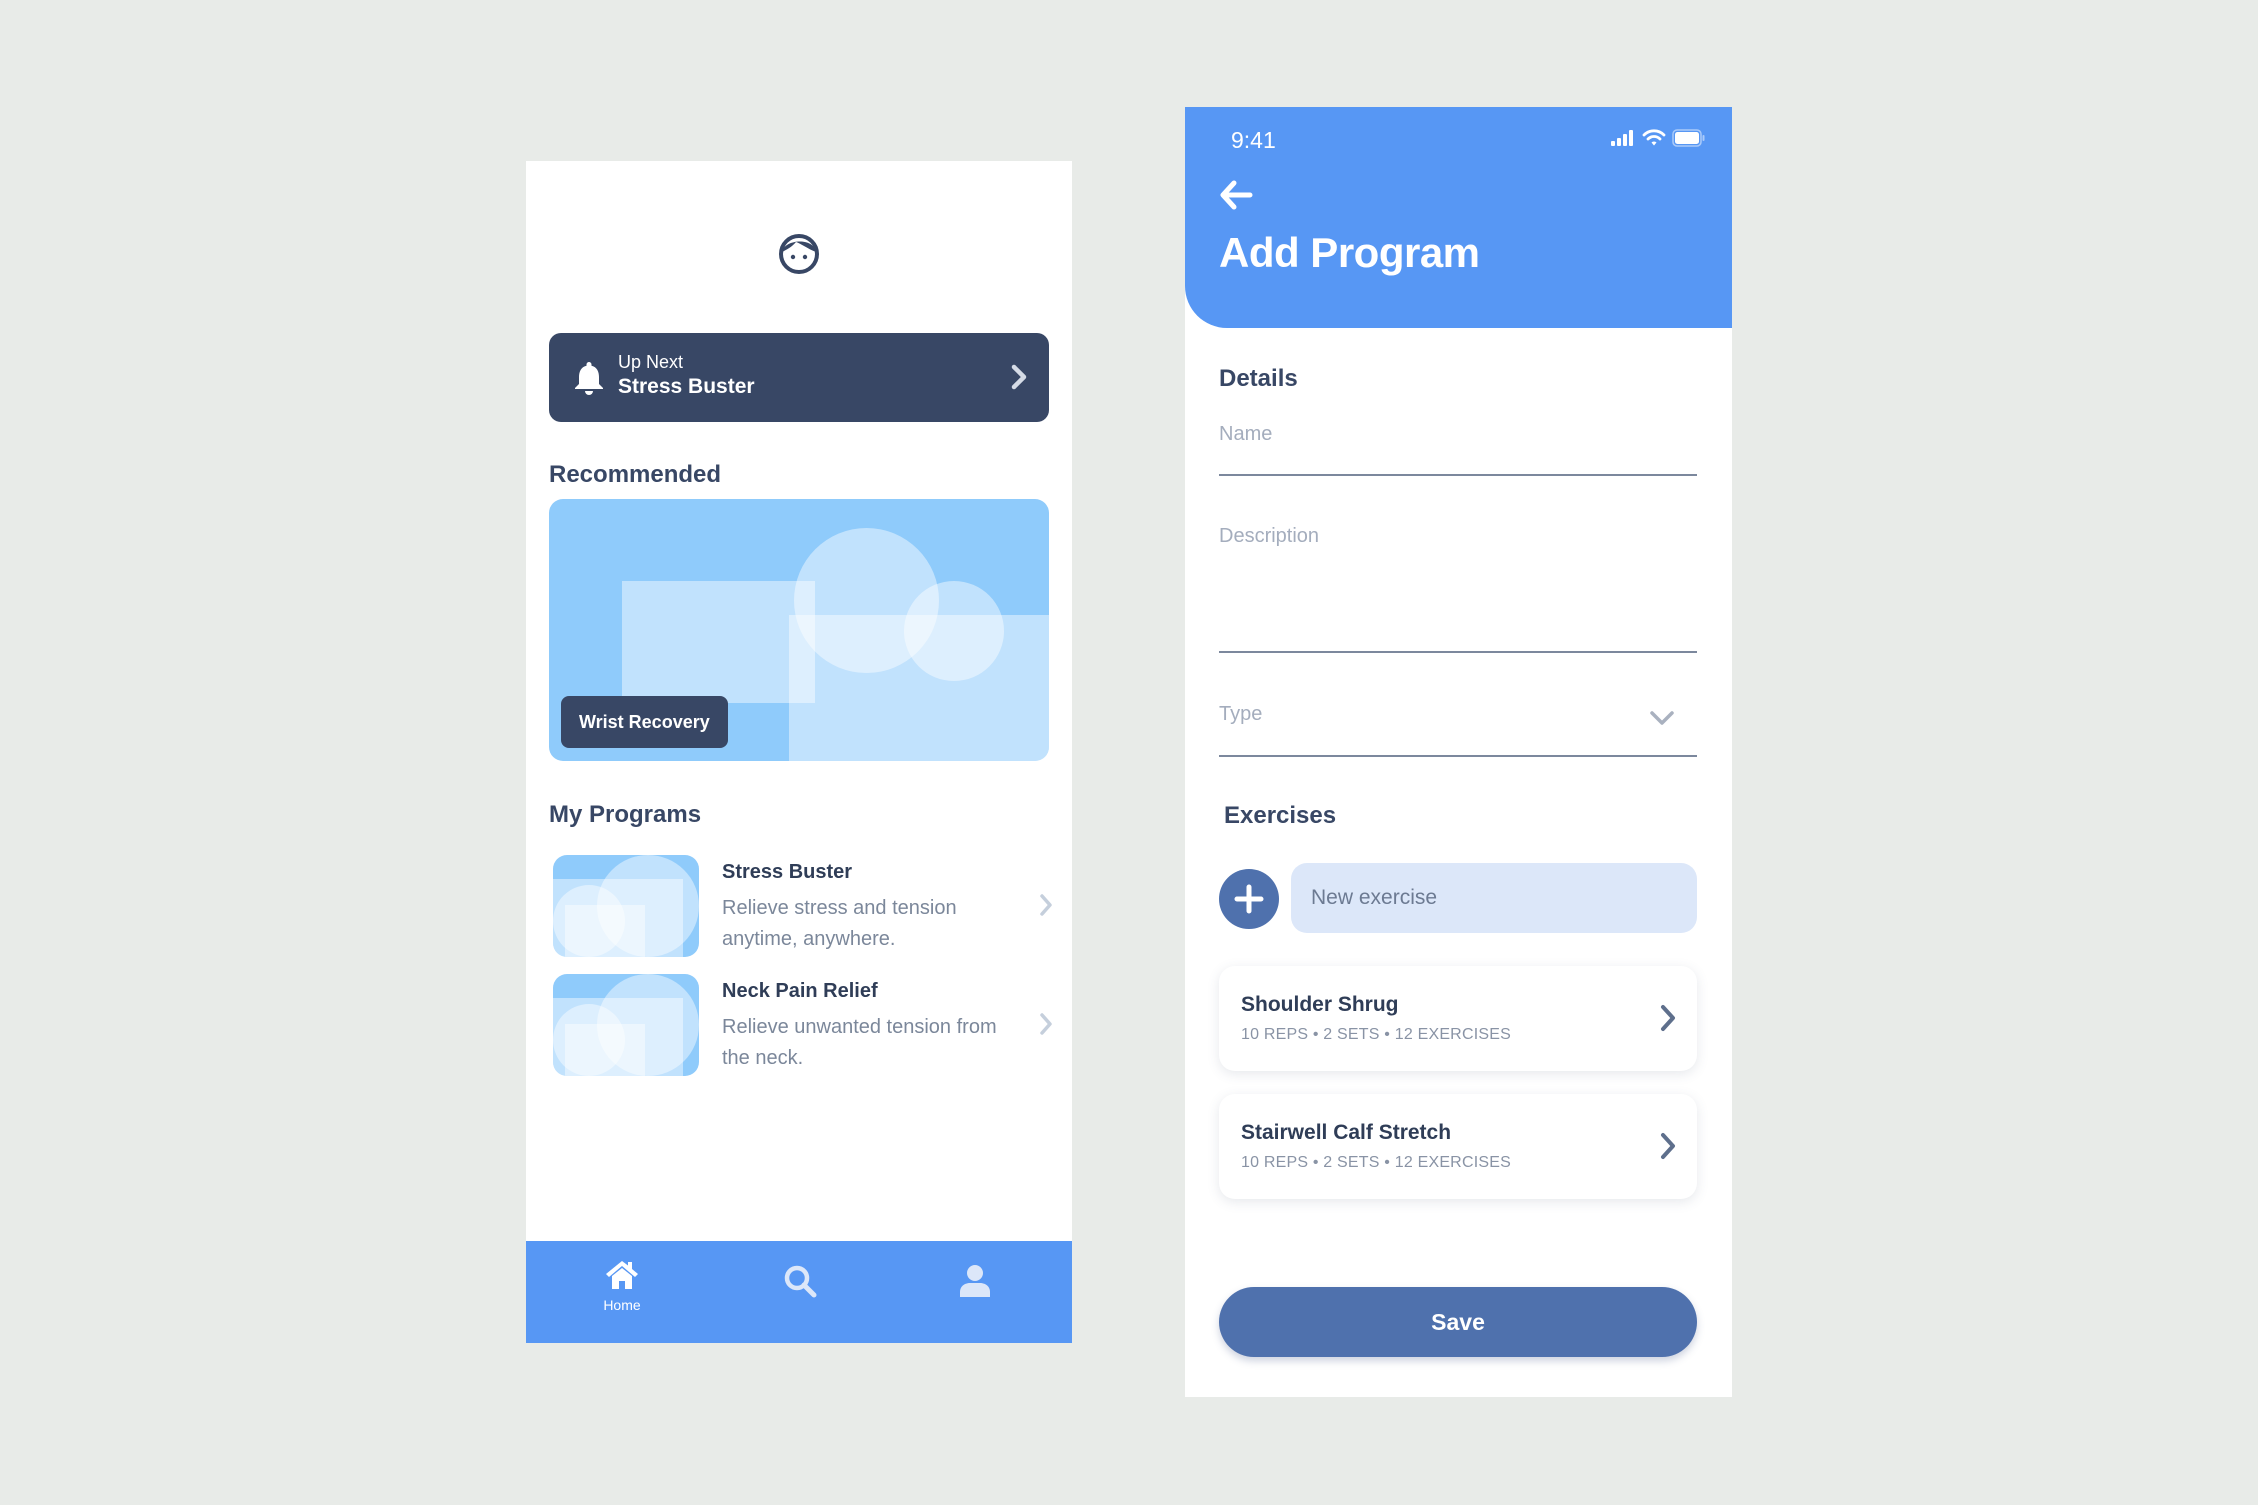  I want to click on my-programs-heading: My Programs, so click(625, 814).